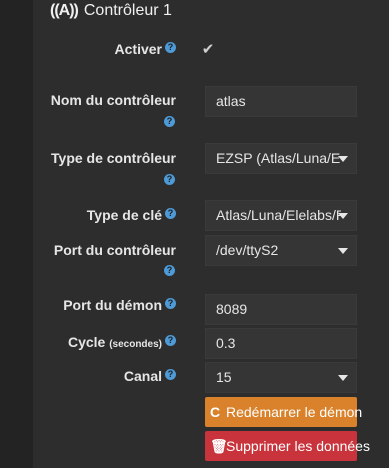  What do you see at coordinates (219, 446) in the screenshot?
I see `trash-icon: 🗑` at bounding box center [219, 446].